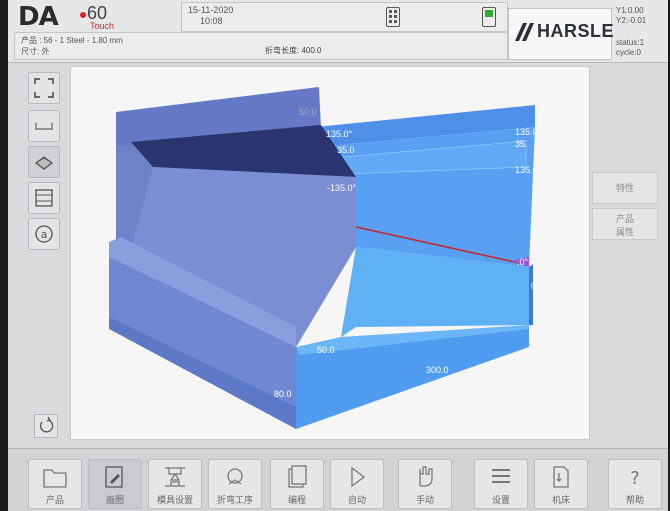 Image resolution: width=670 pixels, height=511 pixels. I want to click on at-sign-icon: a, so click(44, 234).